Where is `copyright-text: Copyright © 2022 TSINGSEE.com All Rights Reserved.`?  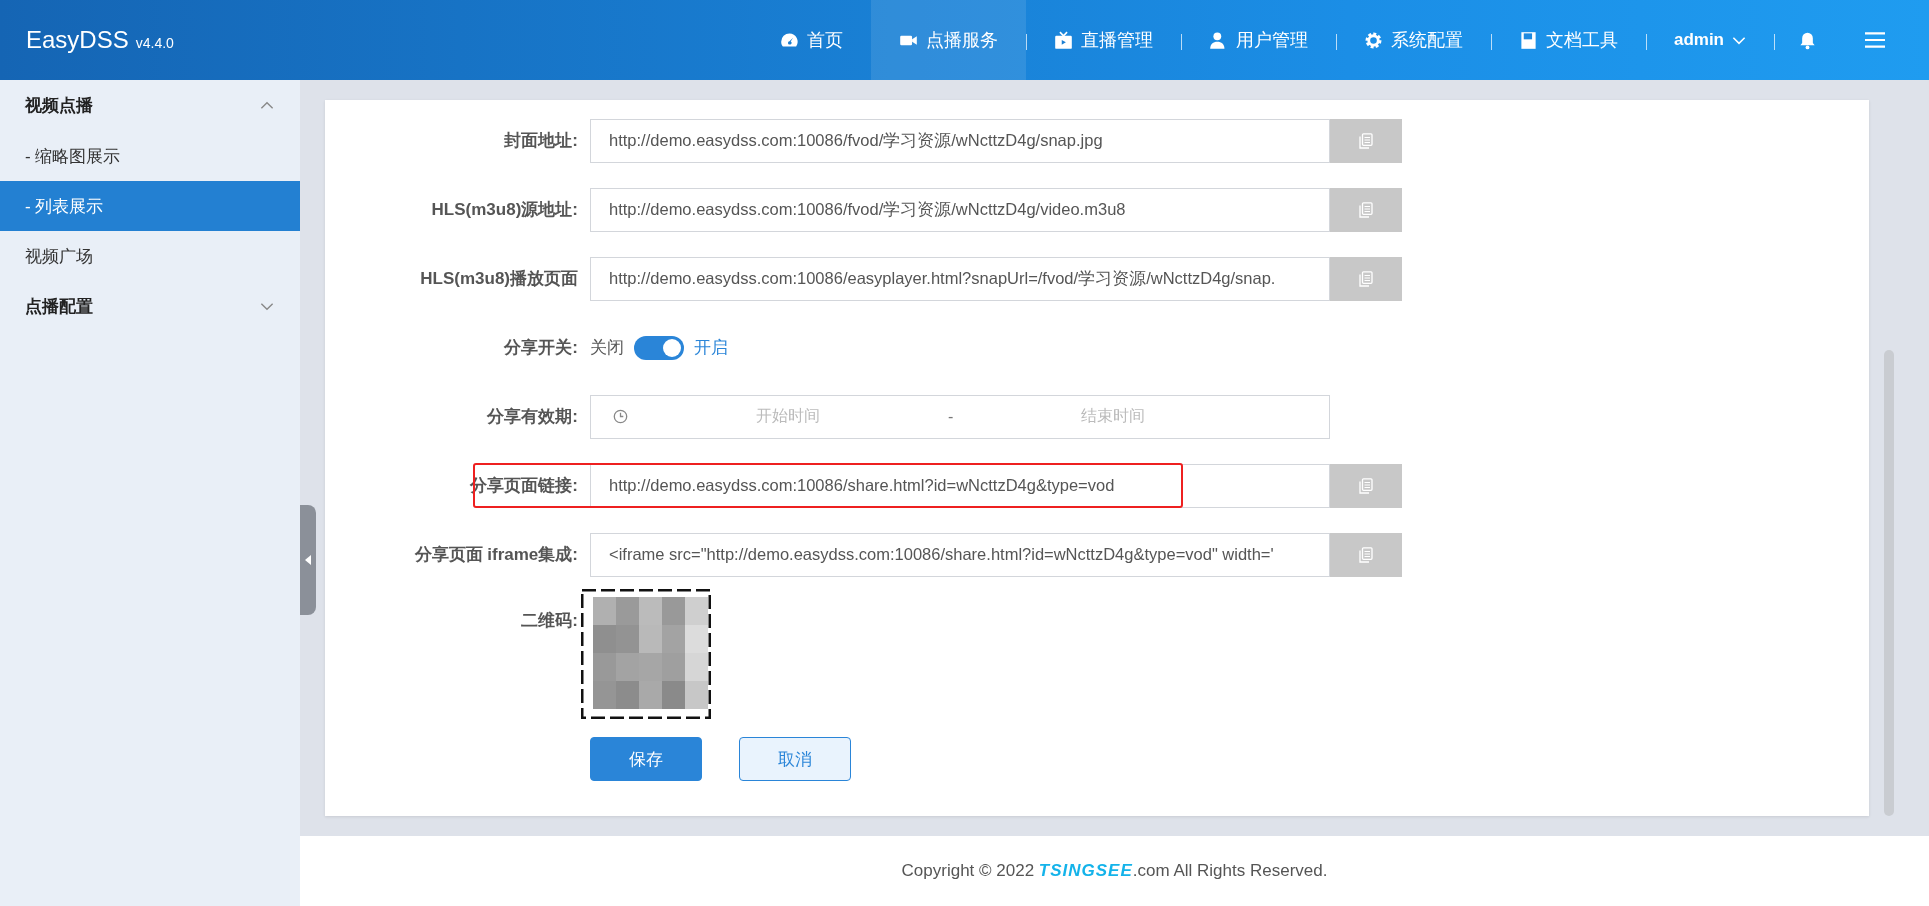 copyright-text: Copyright © 2022 TSINGSEE.com All Rights Reserved. is located at coordinates (1114, 871).